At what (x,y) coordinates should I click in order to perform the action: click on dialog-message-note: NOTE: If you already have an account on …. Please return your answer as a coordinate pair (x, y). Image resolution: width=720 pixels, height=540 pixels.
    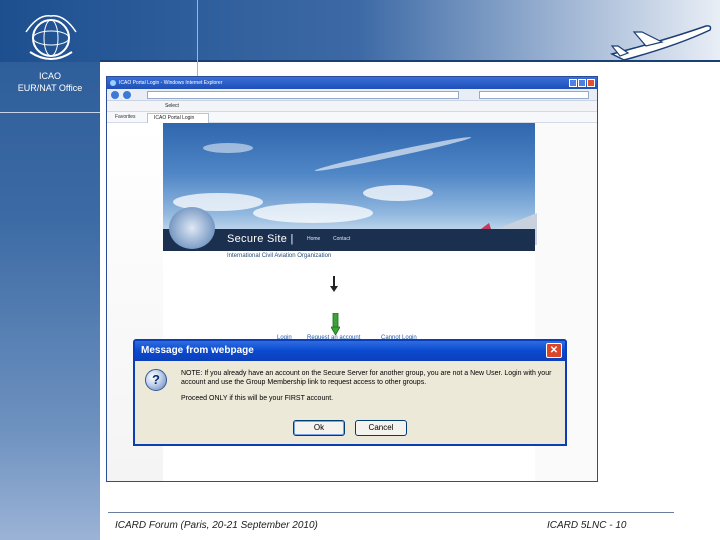
    Looking at the image, I should click on (366, 378).